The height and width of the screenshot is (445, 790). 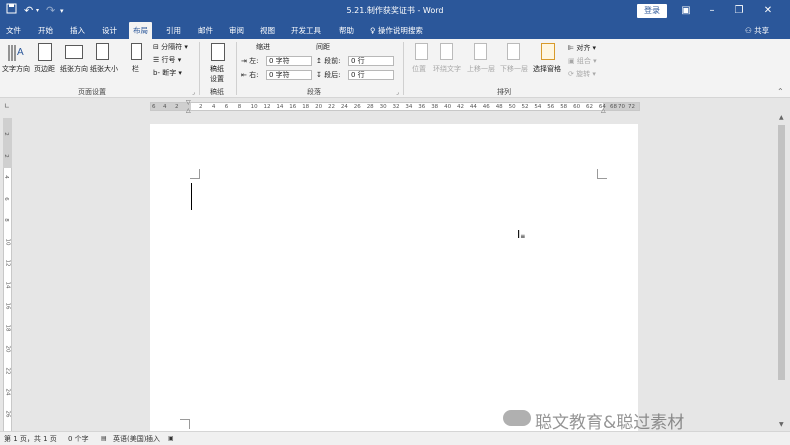 What do you see at coordinates (171, 439) in the screenshot?
I see `macro-record-icon: ▣` at bounding box center [171, 439].